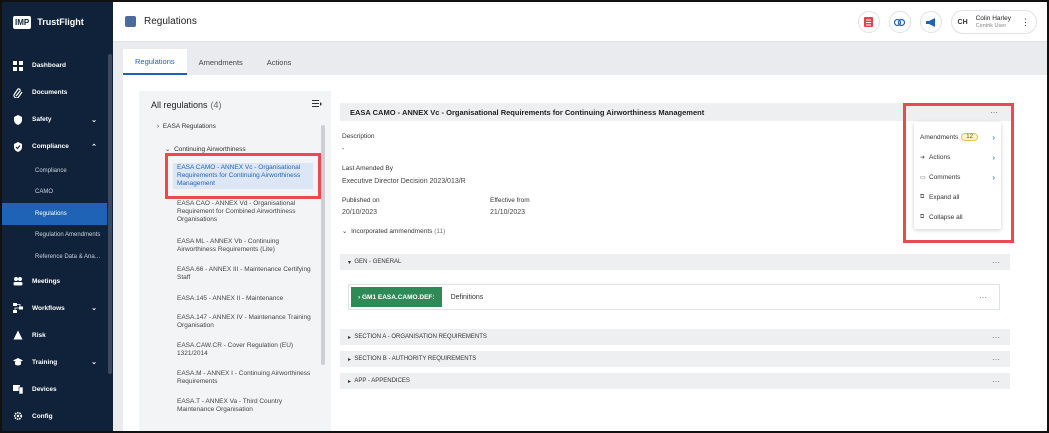 The image size is (1049, 433). I want to click on document-list-icon, so click(869, 22).